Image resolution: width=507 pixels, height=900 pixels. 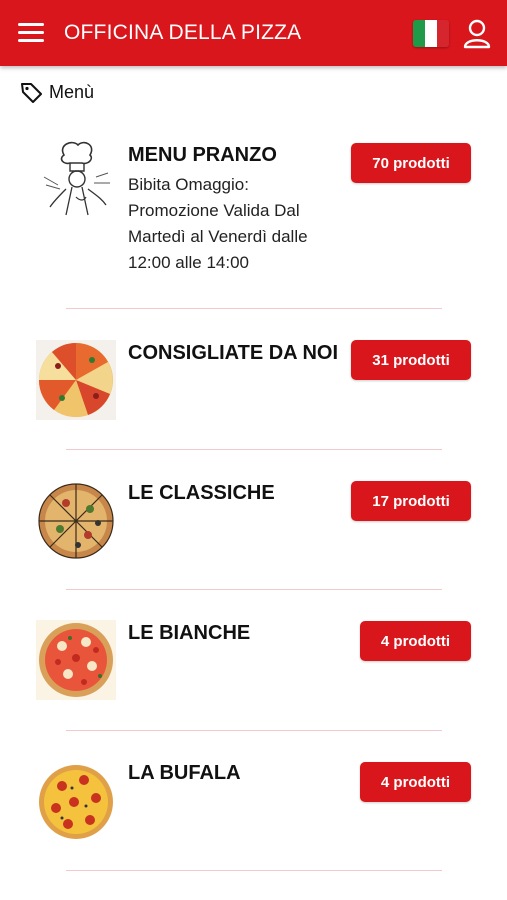 What do you see at coordinates (76, 521) in the screenshot?
I see `classic-pizza-image` at bounding box center [76, 521].